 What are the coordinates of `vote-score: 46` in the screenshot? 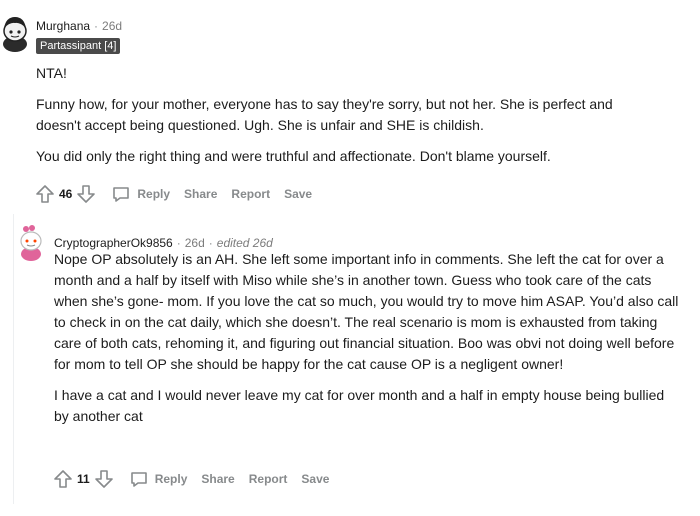 It's located at (66, 194).